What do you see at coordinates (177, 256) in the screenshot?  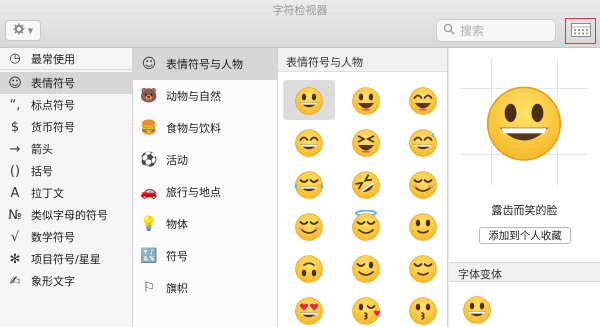 I see `category-item-label: 符号` at bounding box center [177, 256].